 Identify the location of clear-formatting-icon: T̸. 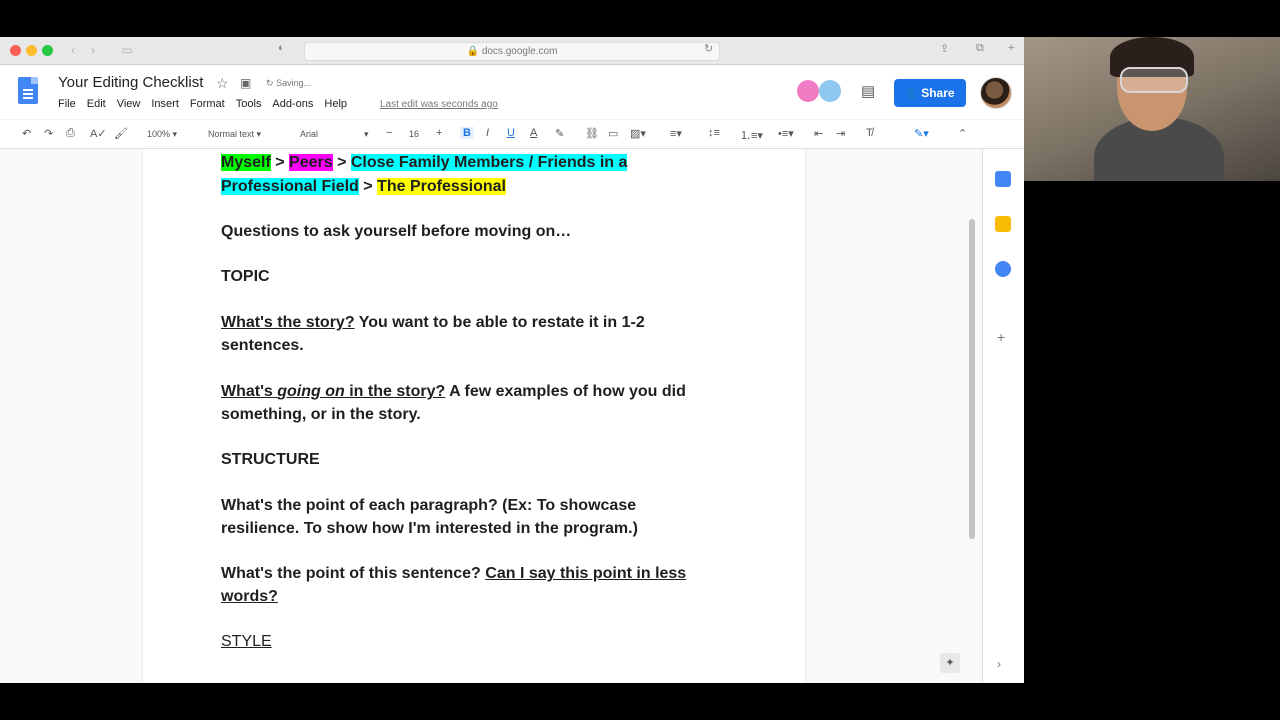
(869, 133).